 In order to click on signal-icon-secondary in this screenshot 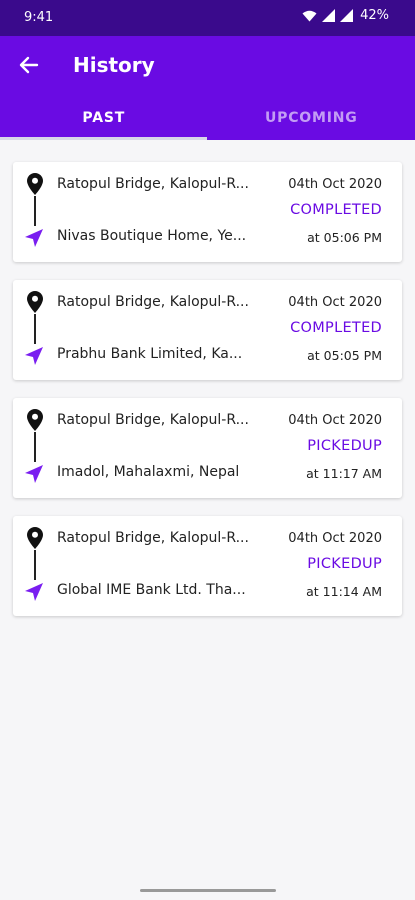, I will do `click(347, 15)`.